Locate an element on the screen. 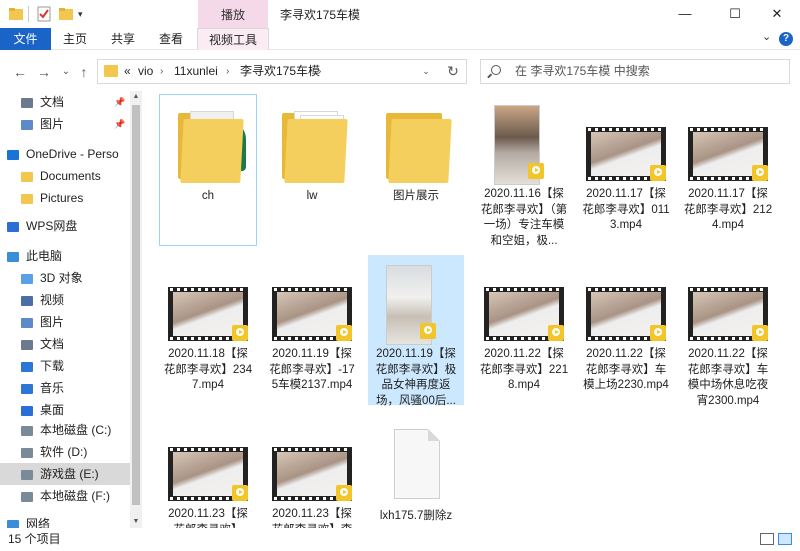 This screenshot has width=800, height=551. address-bar: « vio › 11xunlei › 李寻欢175车模 › ⌄ is located at coordinates (282, 71).